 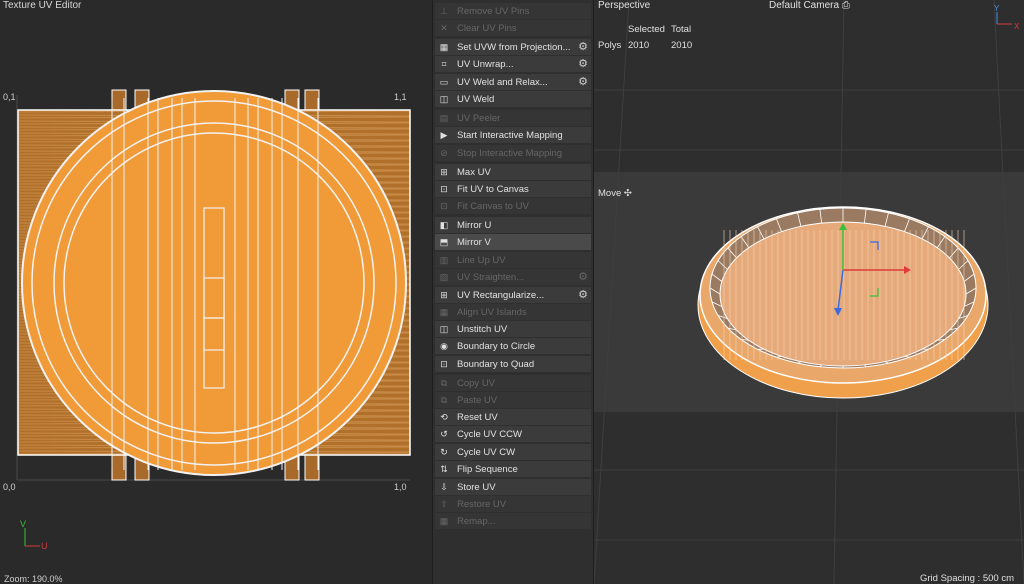 I want to click on command-cycle-cw-button: ↻ Cycle UV CW, so click(x=513, y=452).